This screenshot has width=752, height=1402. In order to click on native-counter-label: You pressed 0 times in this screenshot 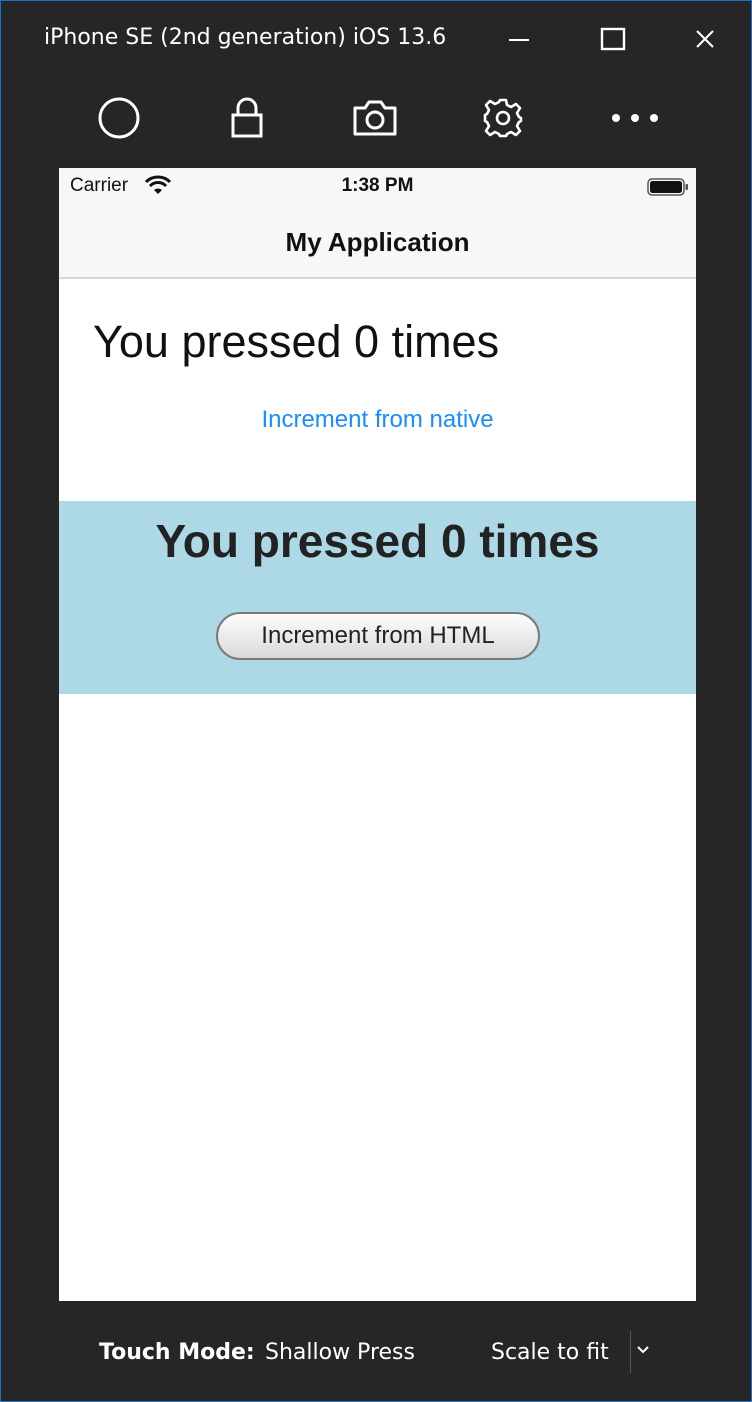, I will do `click(296, 341)`.